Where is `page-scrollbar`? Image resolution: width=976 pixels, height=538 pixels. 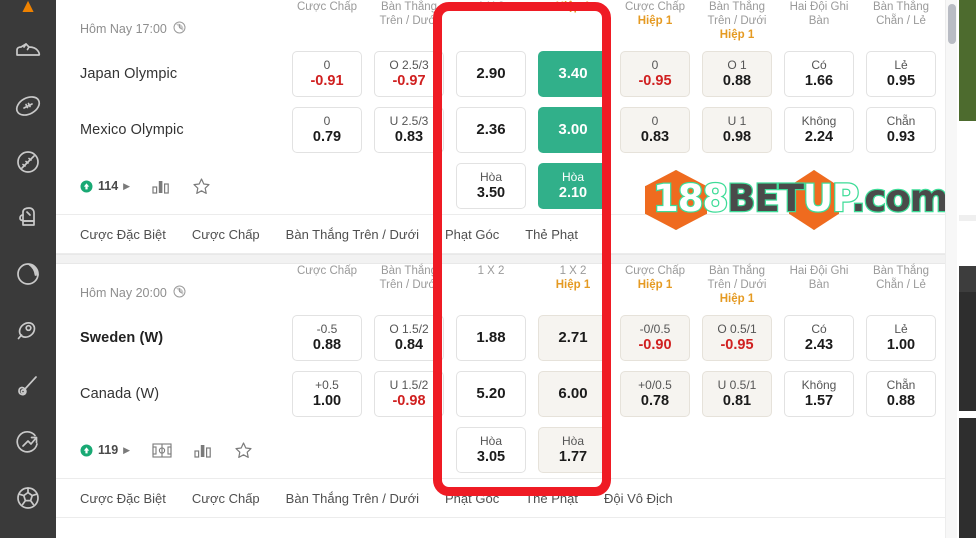 page-scrollbar is located at coordinates (951, 269).